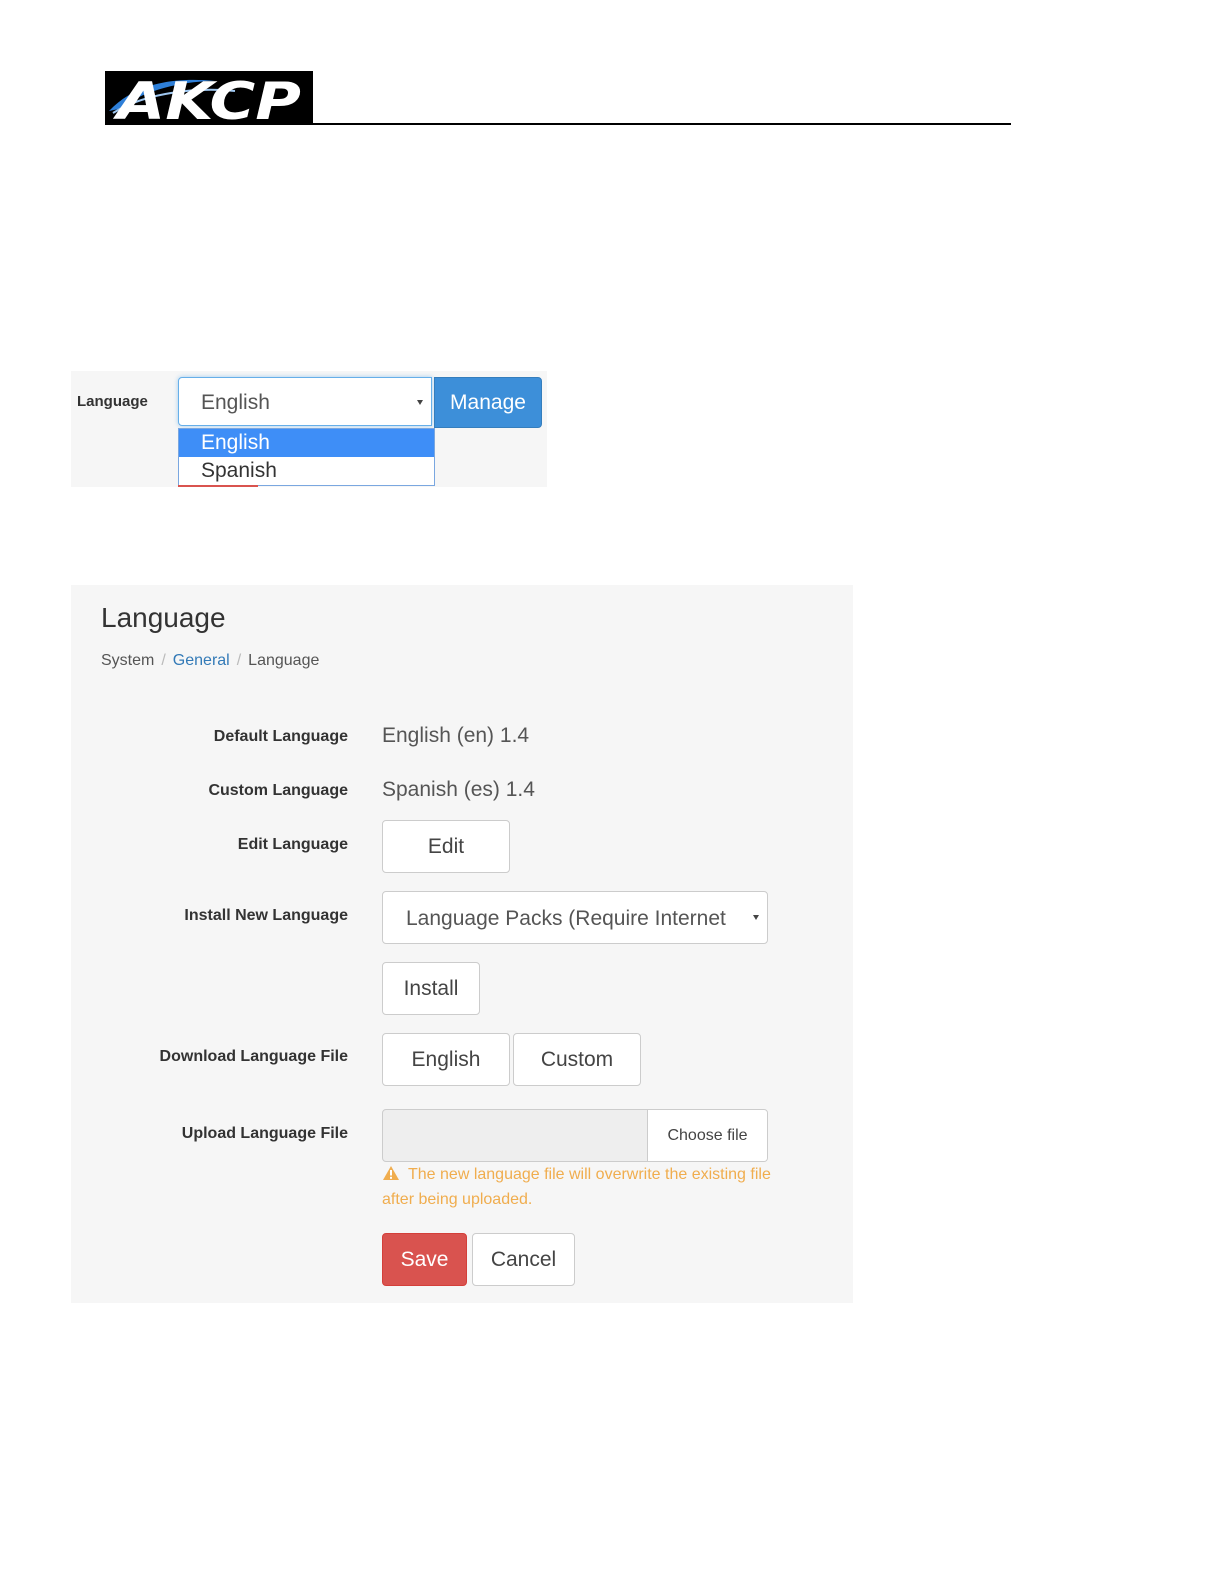  I want to click on language-pack-select: Language Packs (Require Internet, so click(575, 917).